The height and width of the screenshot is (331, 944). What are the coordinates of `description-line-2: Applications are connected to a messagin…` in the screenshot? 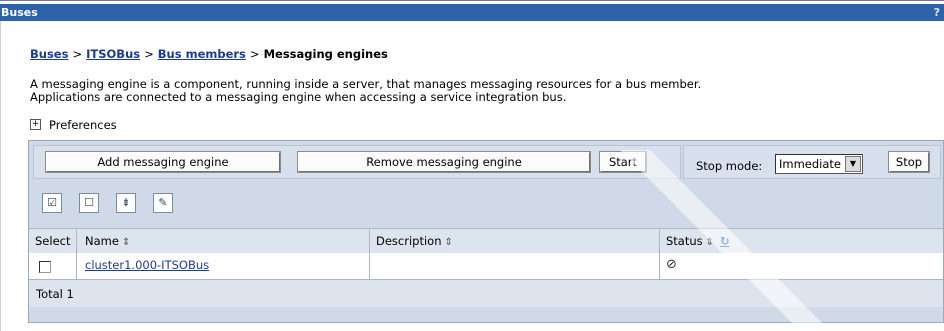 It's located at (298, 97).